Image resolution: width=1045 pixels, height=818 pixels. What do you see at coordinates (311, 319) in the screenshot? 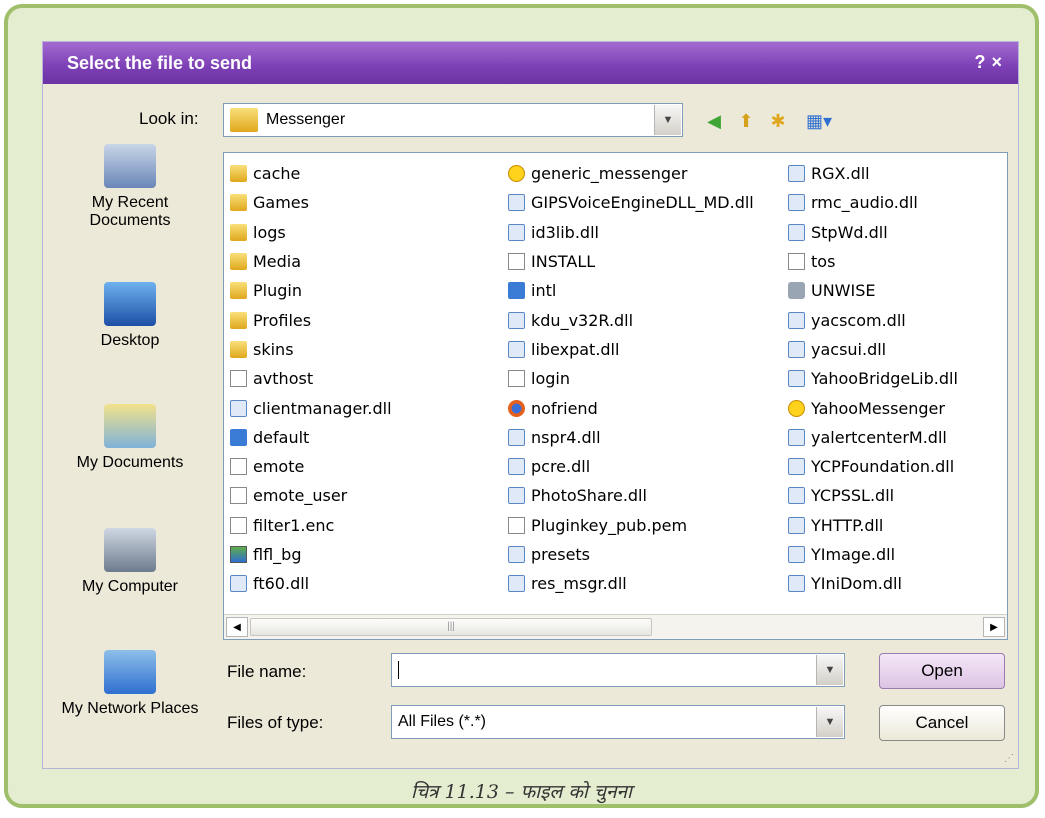
I see `file-item: Profiles` at bounding box center [311, 319].